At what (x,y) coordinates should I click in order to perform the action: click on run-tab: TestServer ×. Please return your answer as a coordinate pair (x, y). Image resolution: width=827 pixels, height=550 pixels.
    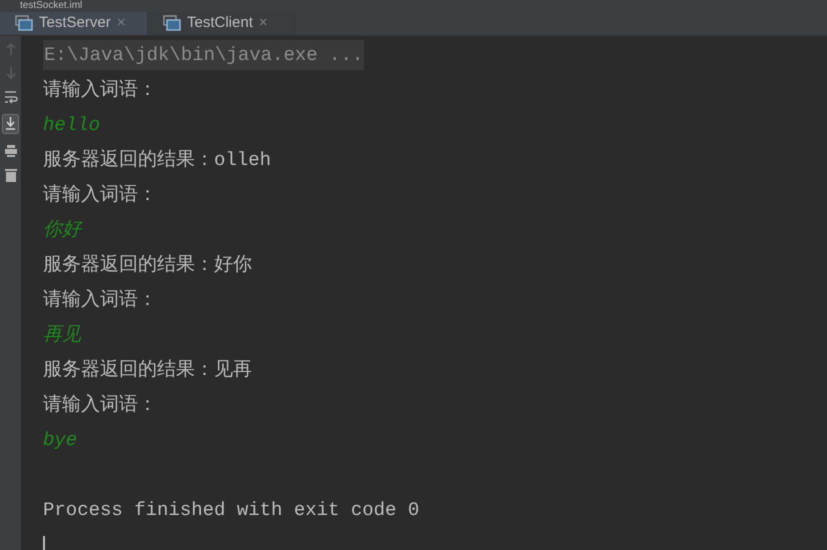
    Looking at the image, I should click on (74, 23).